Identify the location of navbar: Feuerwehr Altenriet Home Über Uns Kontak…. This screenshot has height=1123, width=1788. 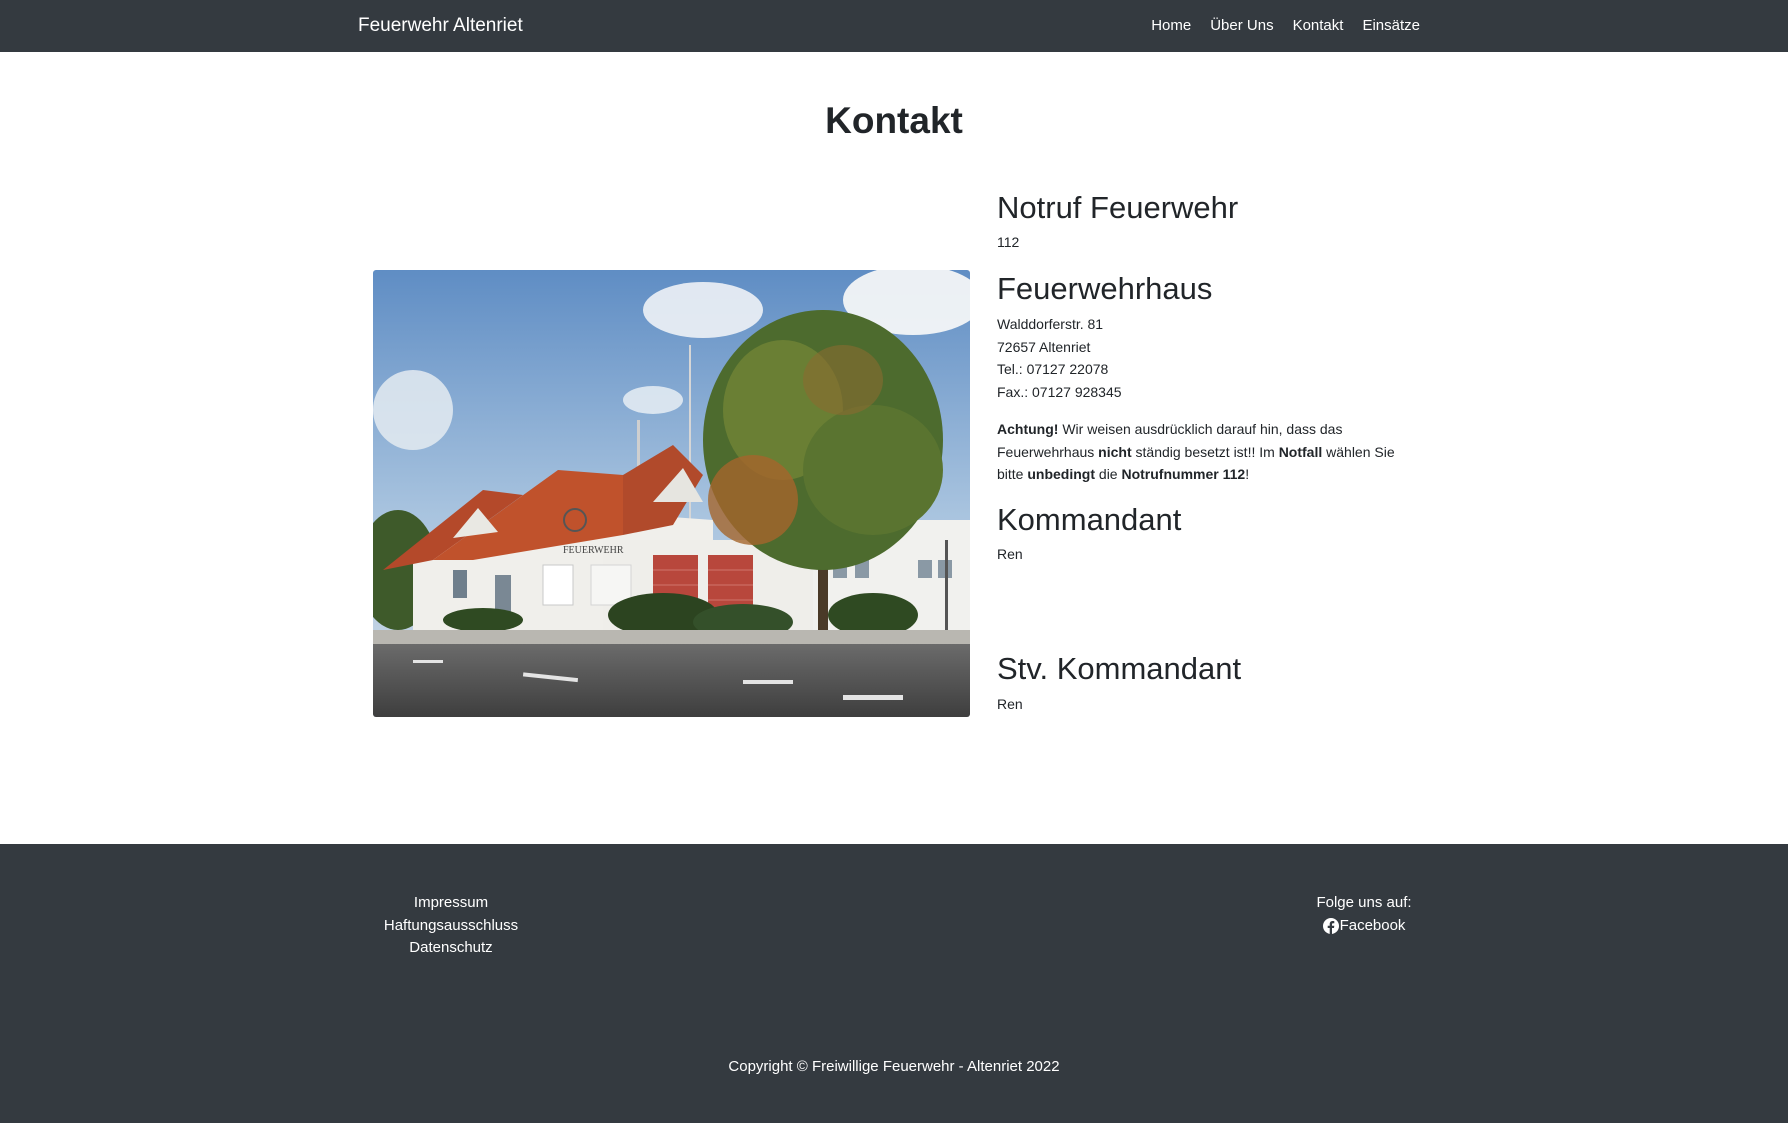
(894, 26).